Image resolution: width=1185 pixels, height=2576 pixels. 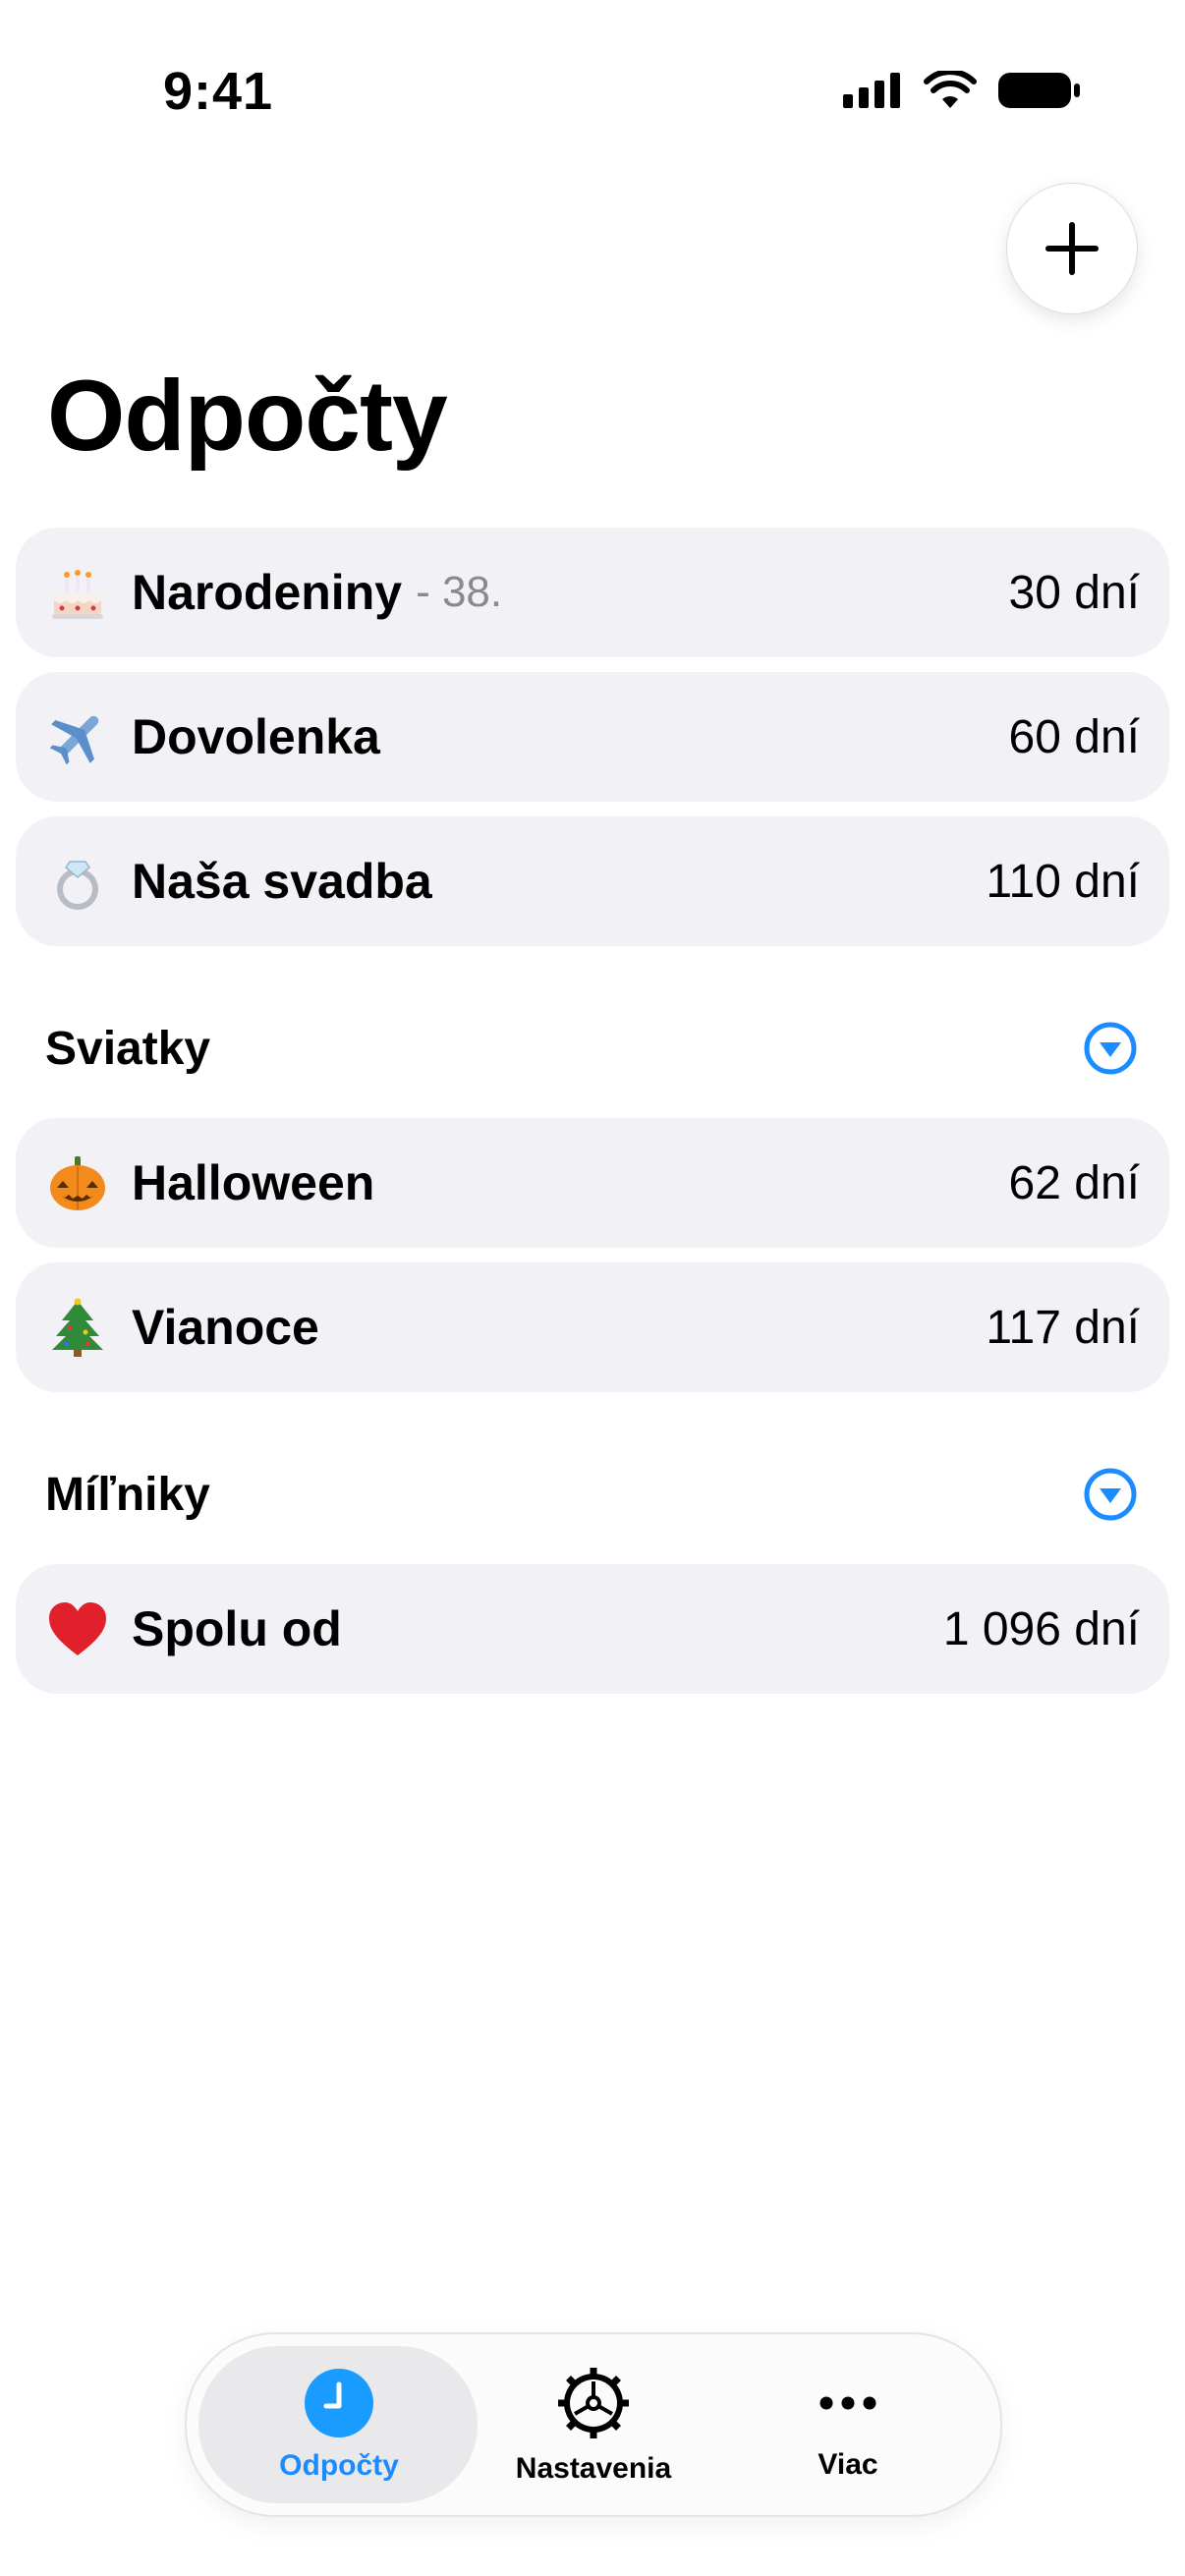 I want to click on tab-label: Nastavenia, so click(x=594, y=2468).